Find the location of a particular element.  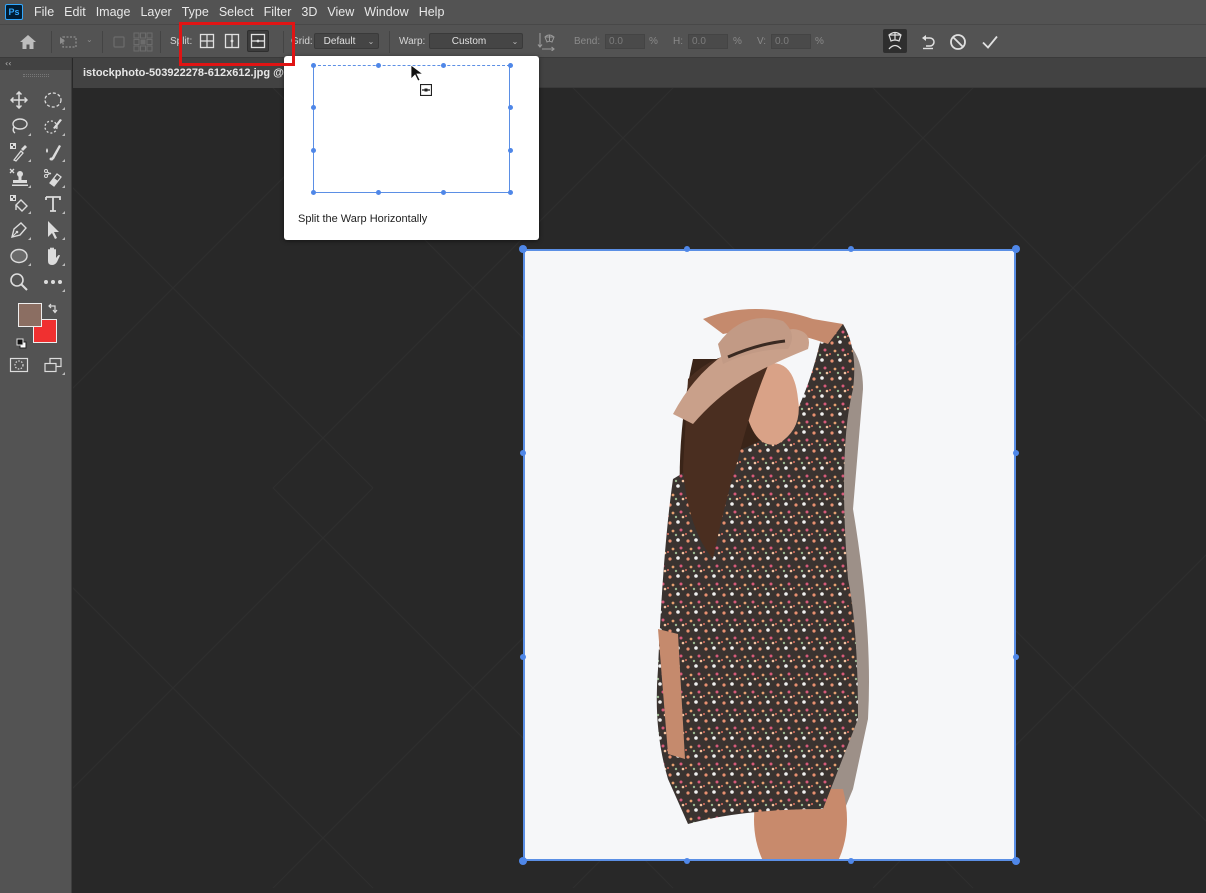

home-button is located at coordinates (28, 42).